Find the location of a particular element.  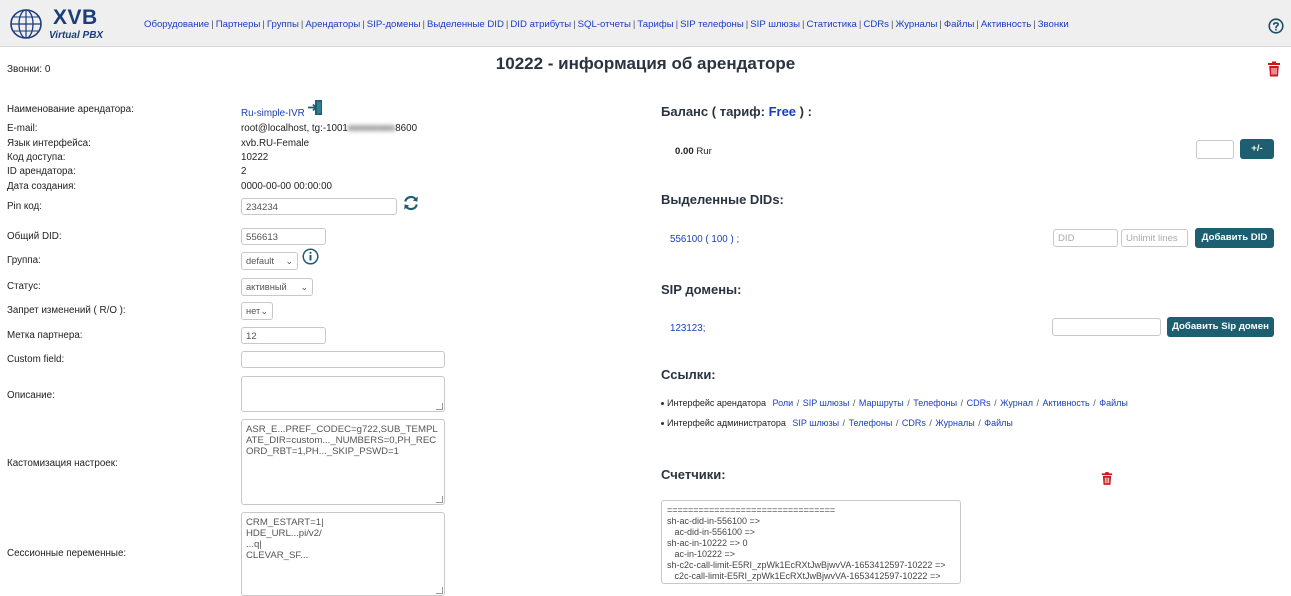

nav-item: Тарифы is located at coordinates (655, 24).